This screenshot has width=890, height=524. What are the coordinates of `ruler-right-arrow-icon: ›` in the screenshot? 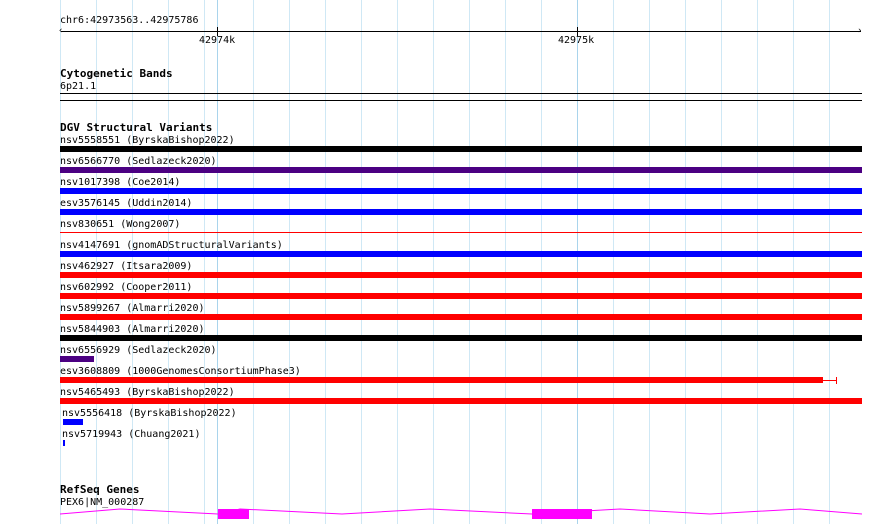 It's located at (859, 31).